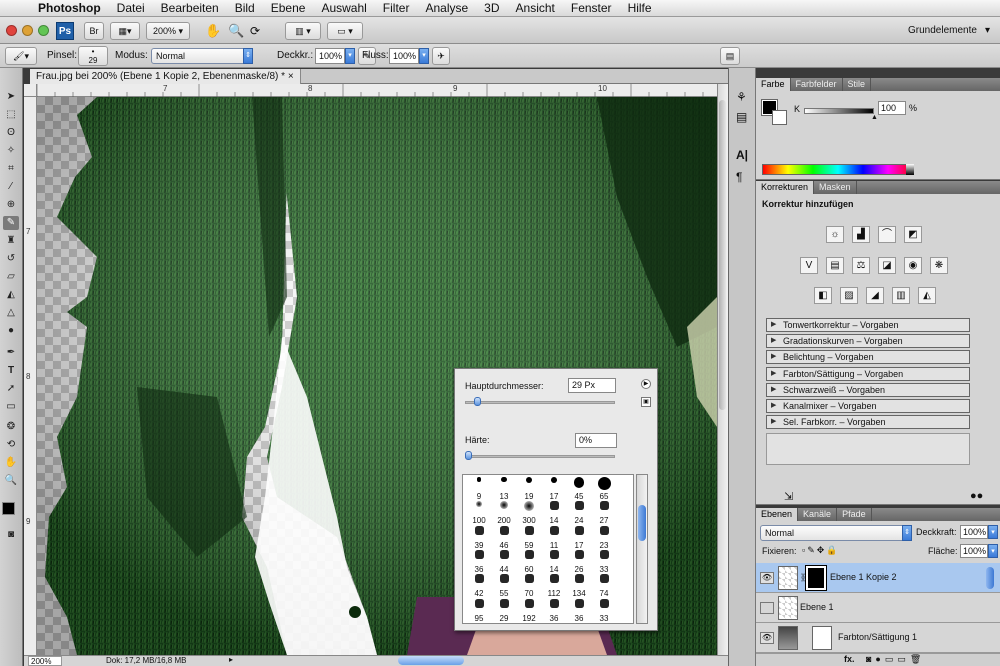 The height and width of the screenshot is (666, 1000). What do you see at coordinates (94, 31) in the screenshot?
I see `bridge-button: Br` at bounding box center [94, 31].